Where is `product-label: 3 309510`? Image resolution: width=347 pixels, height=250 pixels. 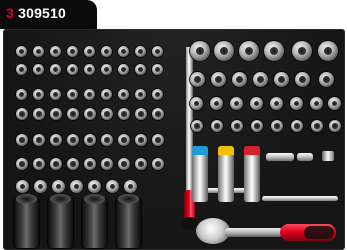 product-label: 3 309510 is located at coordinates (36, 13).